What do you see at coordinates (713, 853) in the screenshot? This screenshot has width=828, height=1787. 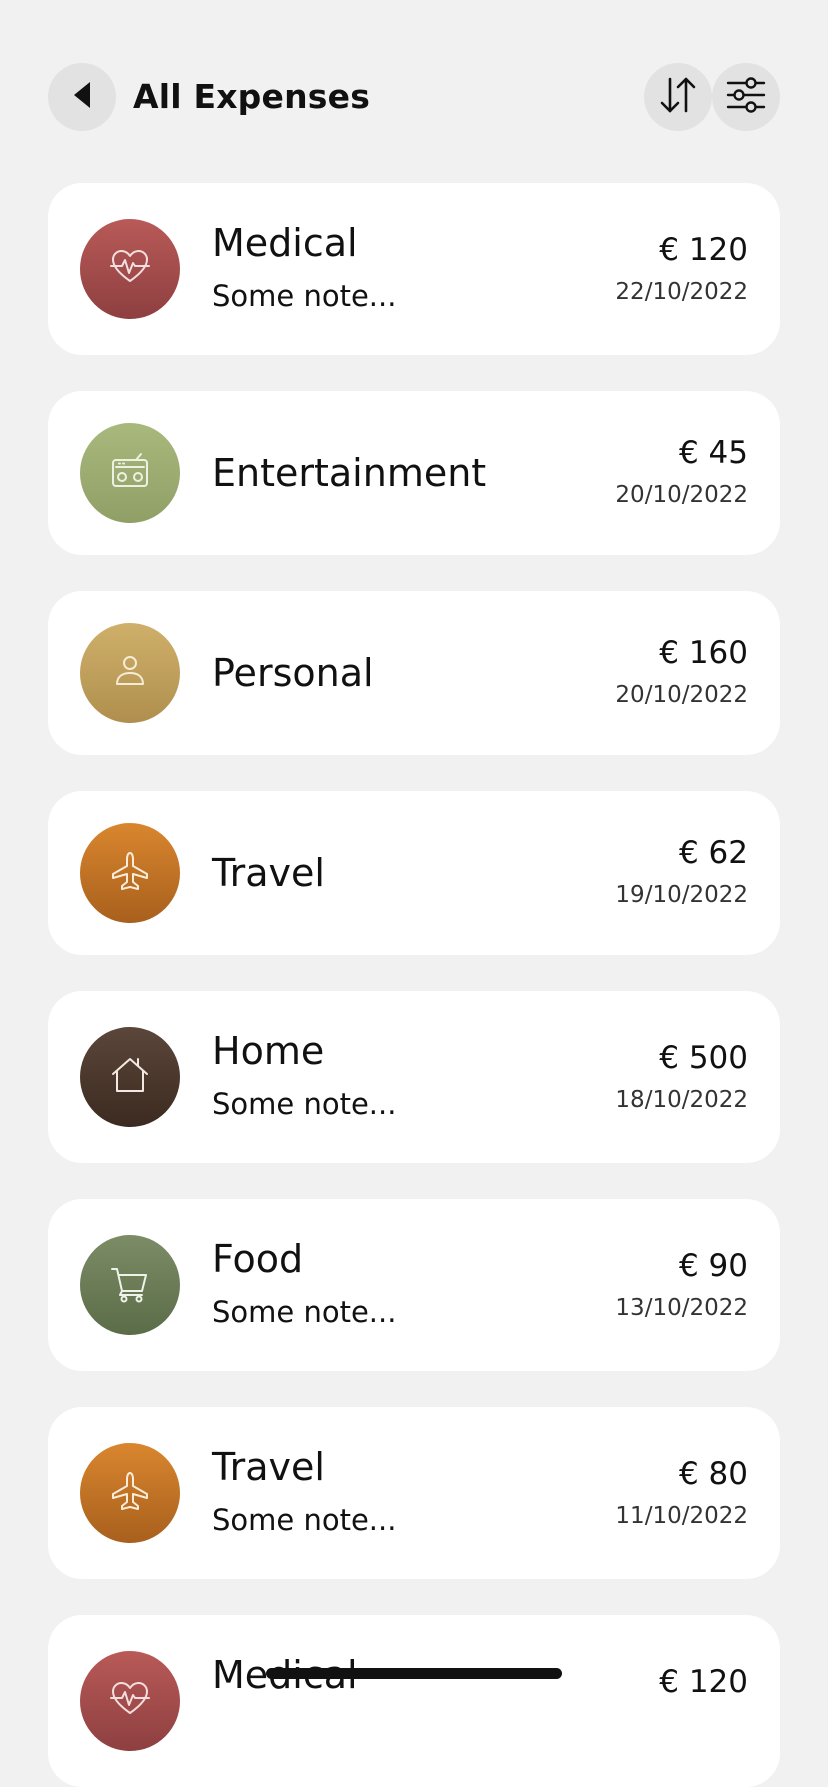 I see `expense-amount: € 62` at bounding box center [713, 853].